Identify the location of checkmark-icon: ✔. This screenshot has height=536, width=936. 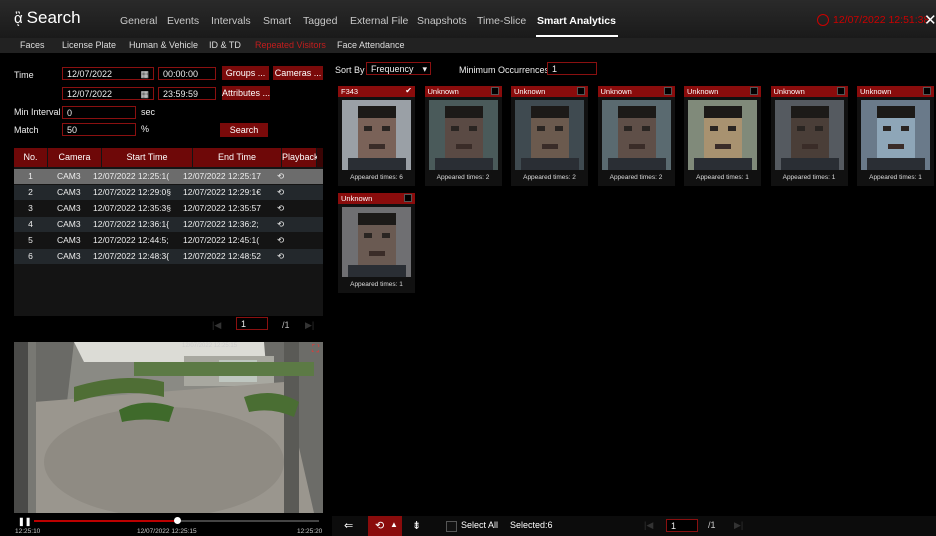
(408, 90).